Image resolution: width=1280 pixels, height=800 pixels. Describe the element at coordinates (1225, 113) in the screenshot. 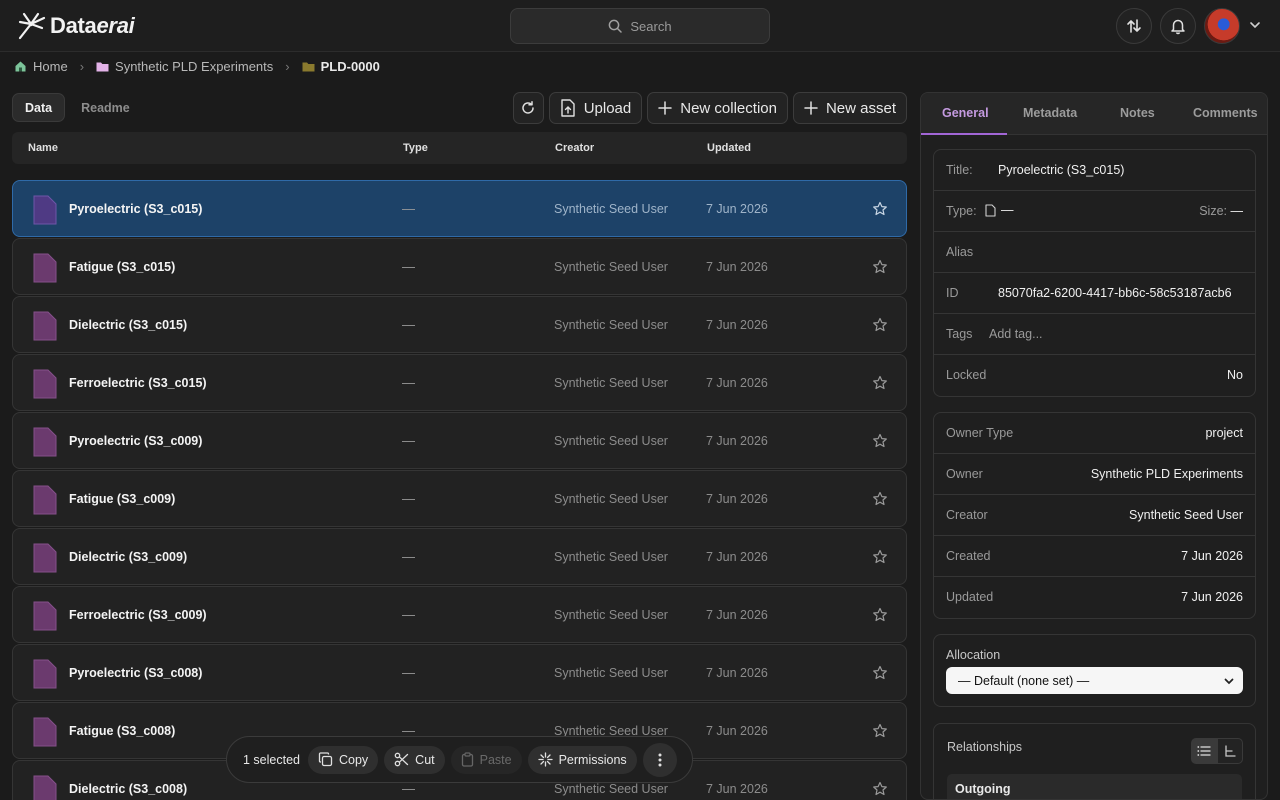

I see `tab-comments: Comments` at that location.